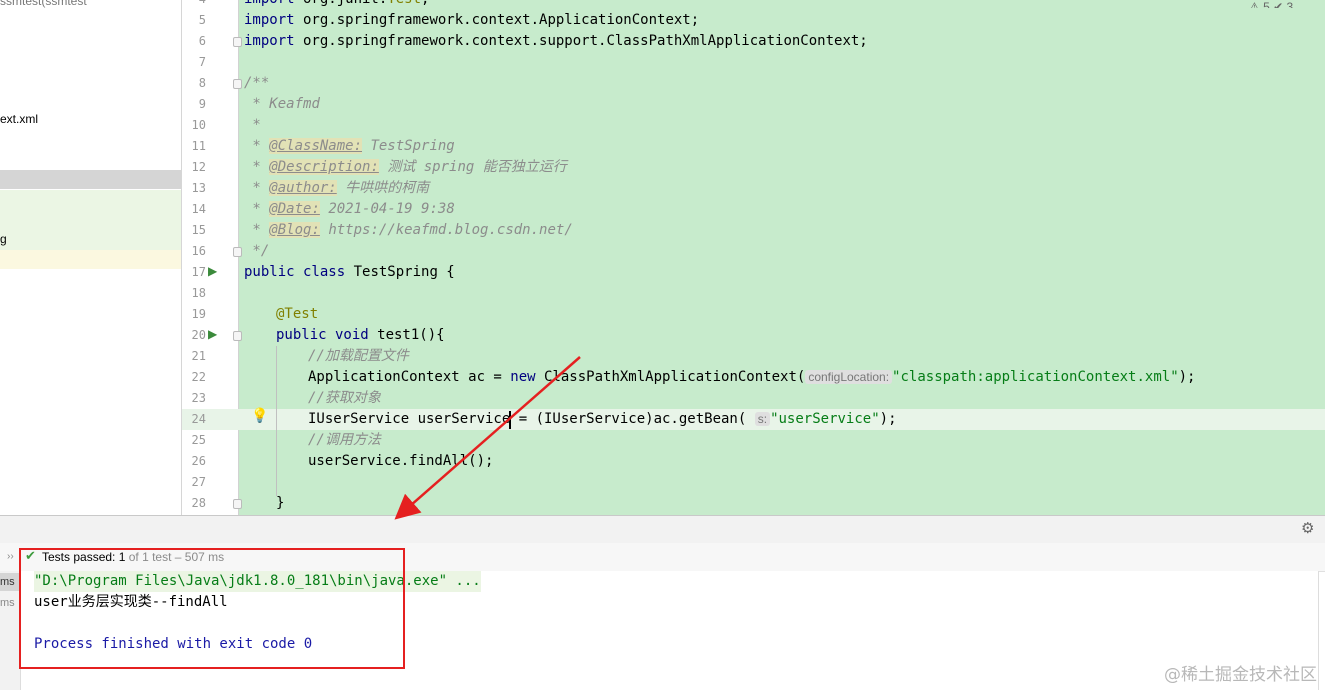 This screenshot has width=1325, height=690. Describe the element at coordinates (281, 104) in the screenshot. I see `code-line-9: * Keafmd` at that location.